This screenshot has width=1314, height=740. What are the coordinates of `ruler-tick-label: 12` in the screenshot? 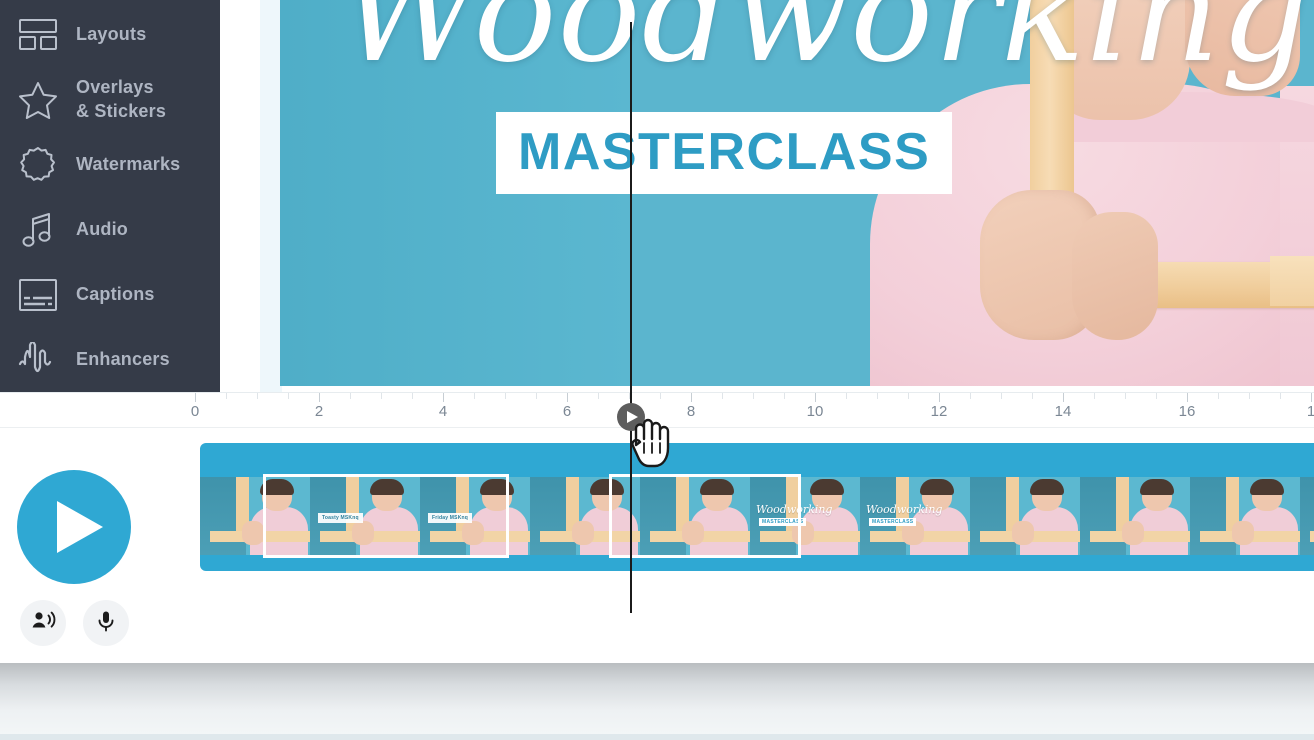 It's located at (939, 411).